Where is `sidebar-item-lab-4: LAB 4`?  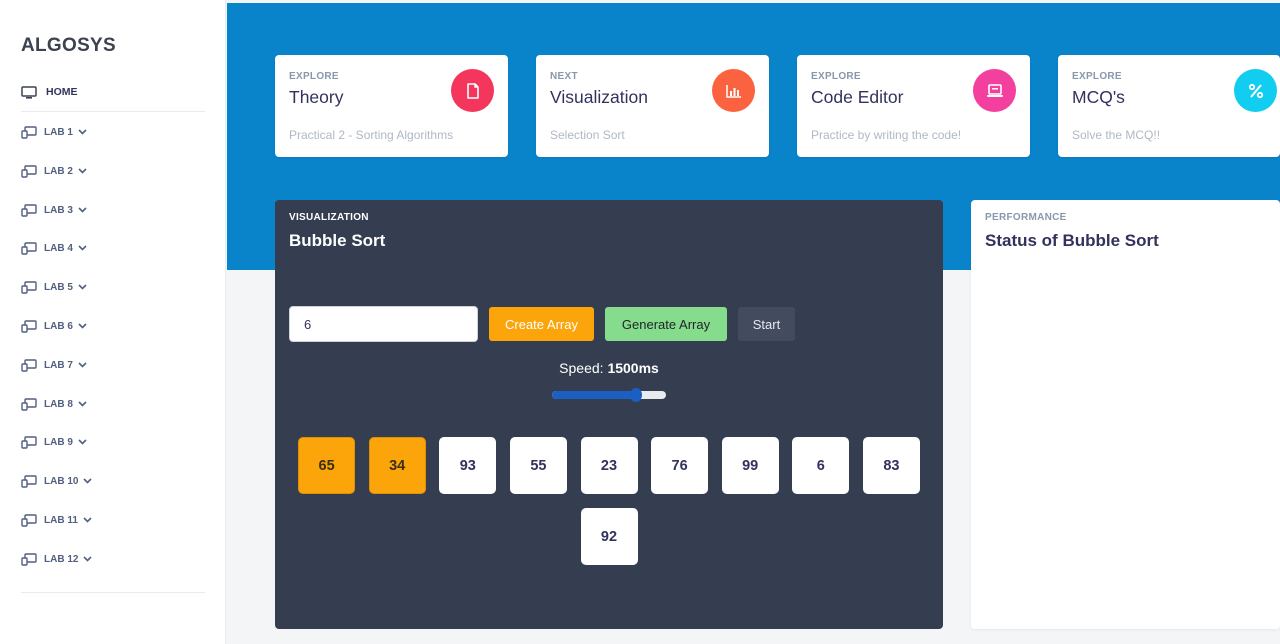 sidebar-item-lab-4: LAB 4 is located at coordinates (54, 248).